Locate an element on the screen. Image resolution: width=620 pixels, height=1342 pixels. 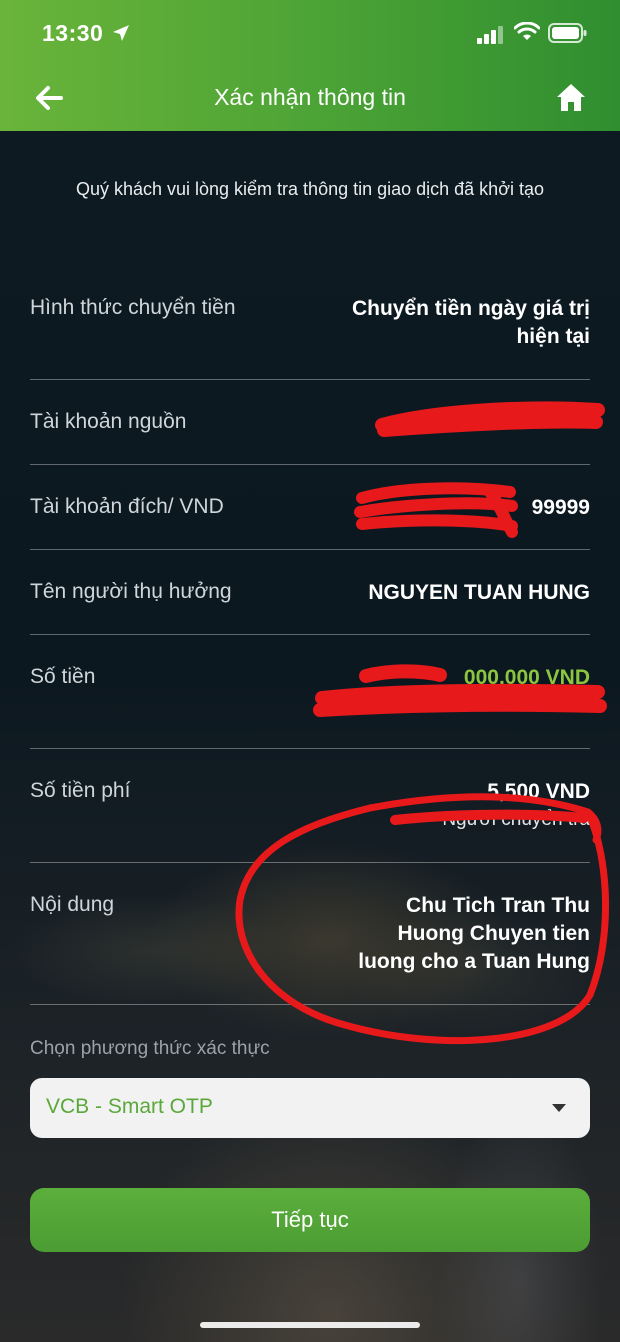
page-title: Xác nhận thông tin is located at coordinates (310, 97).